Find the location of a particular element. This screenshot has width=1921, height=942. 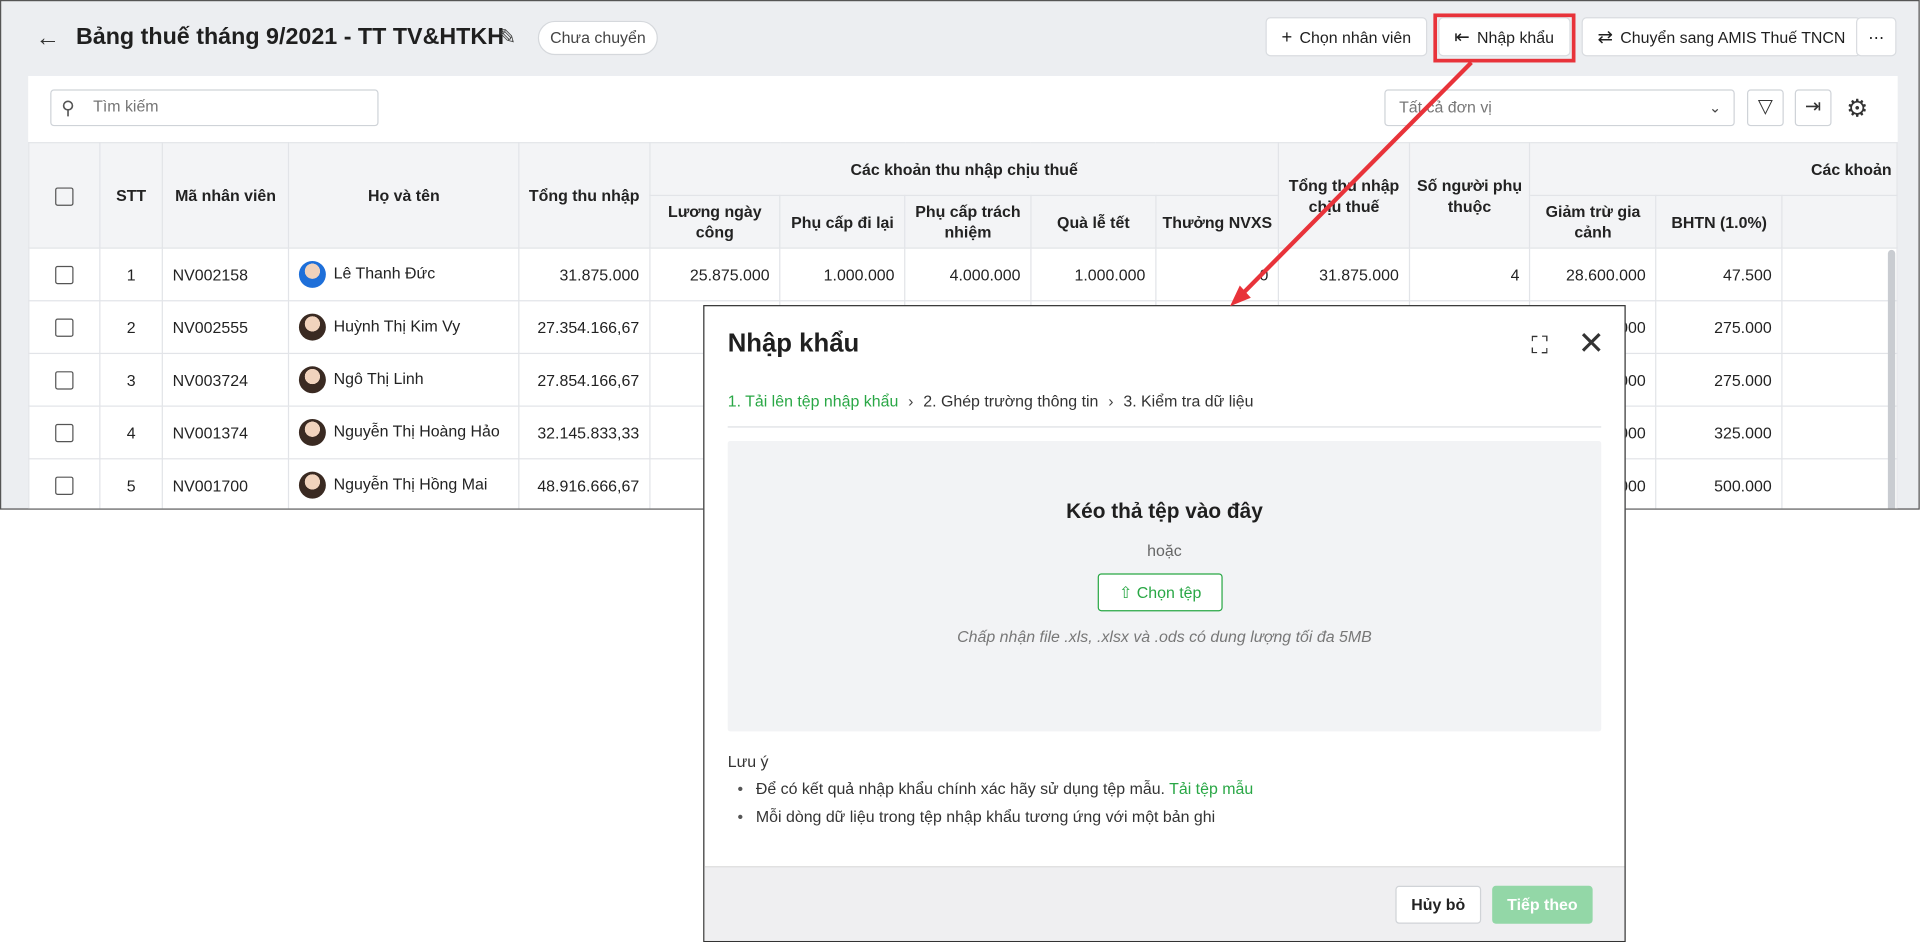

total-cell: 48.916.666,67 is located at coordinates (584, 483).